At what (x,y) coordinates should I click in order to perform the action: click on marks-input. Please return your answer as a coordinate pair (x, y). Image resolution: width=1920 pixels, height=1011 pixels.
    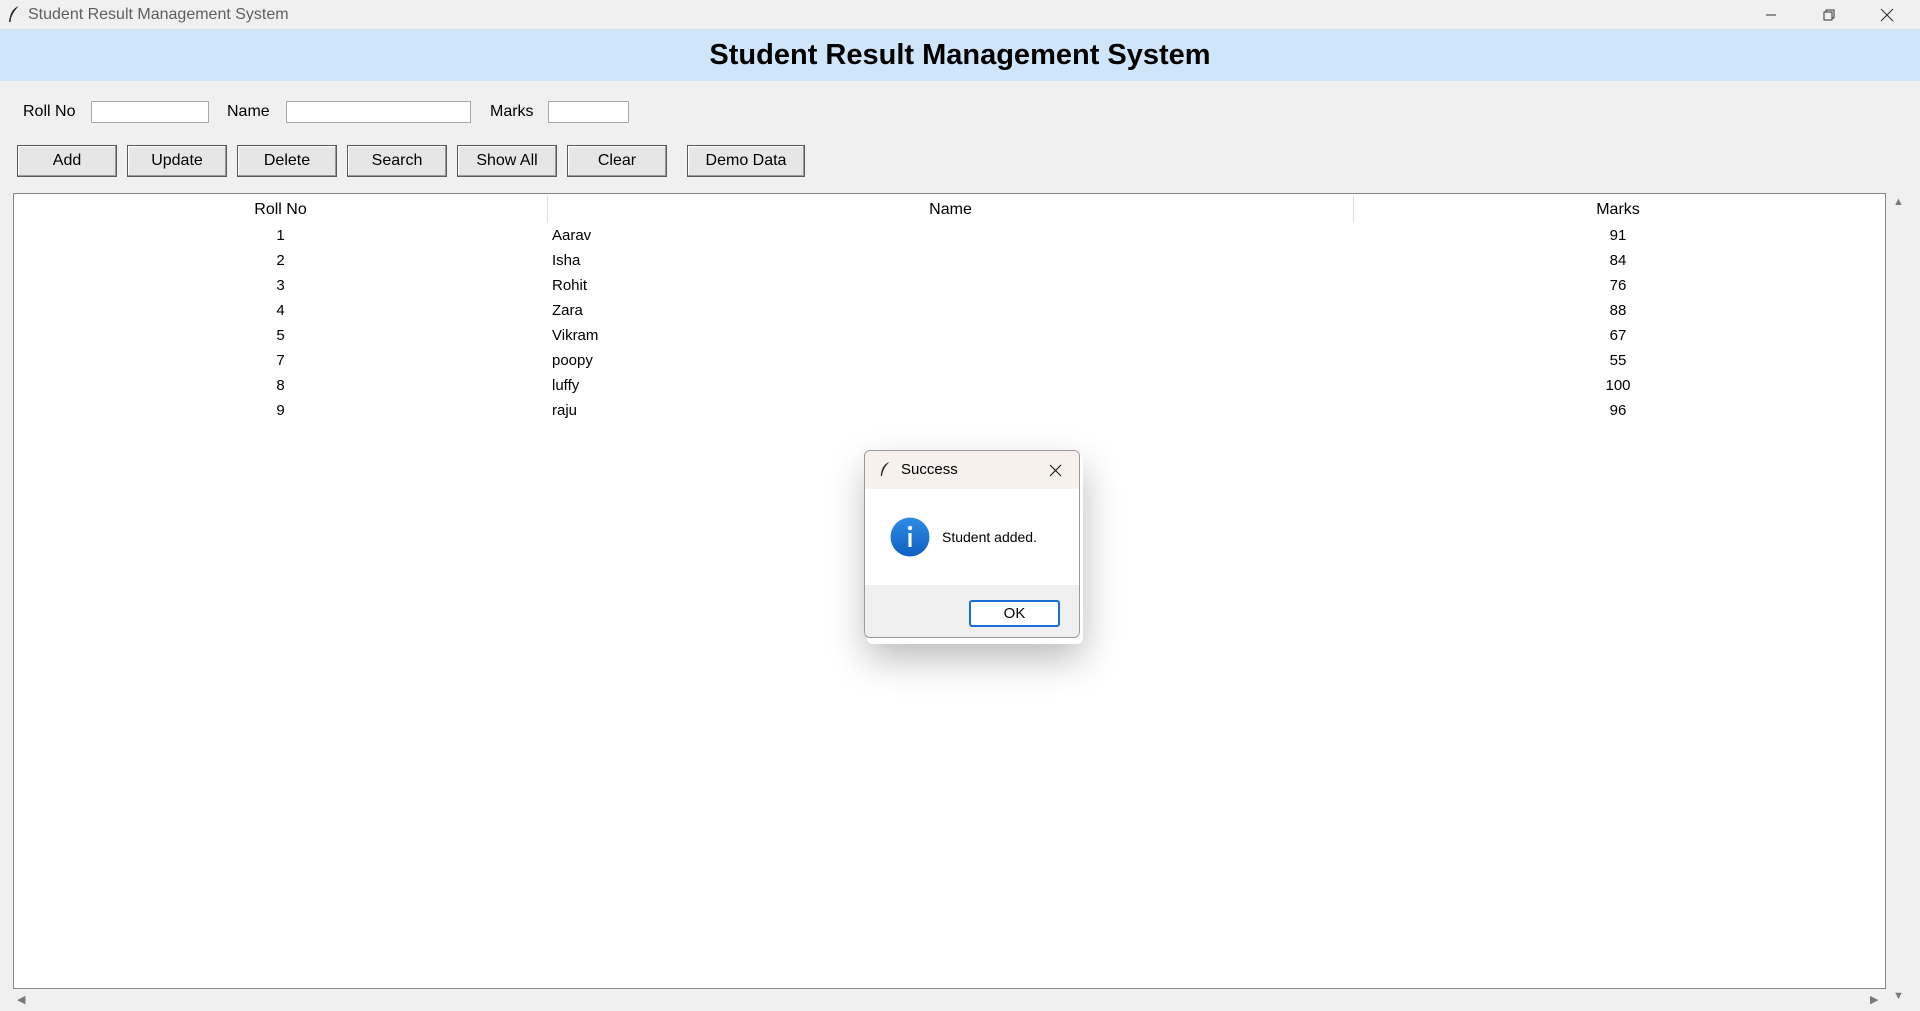
    Looking at the image, I should click on (588, 112).